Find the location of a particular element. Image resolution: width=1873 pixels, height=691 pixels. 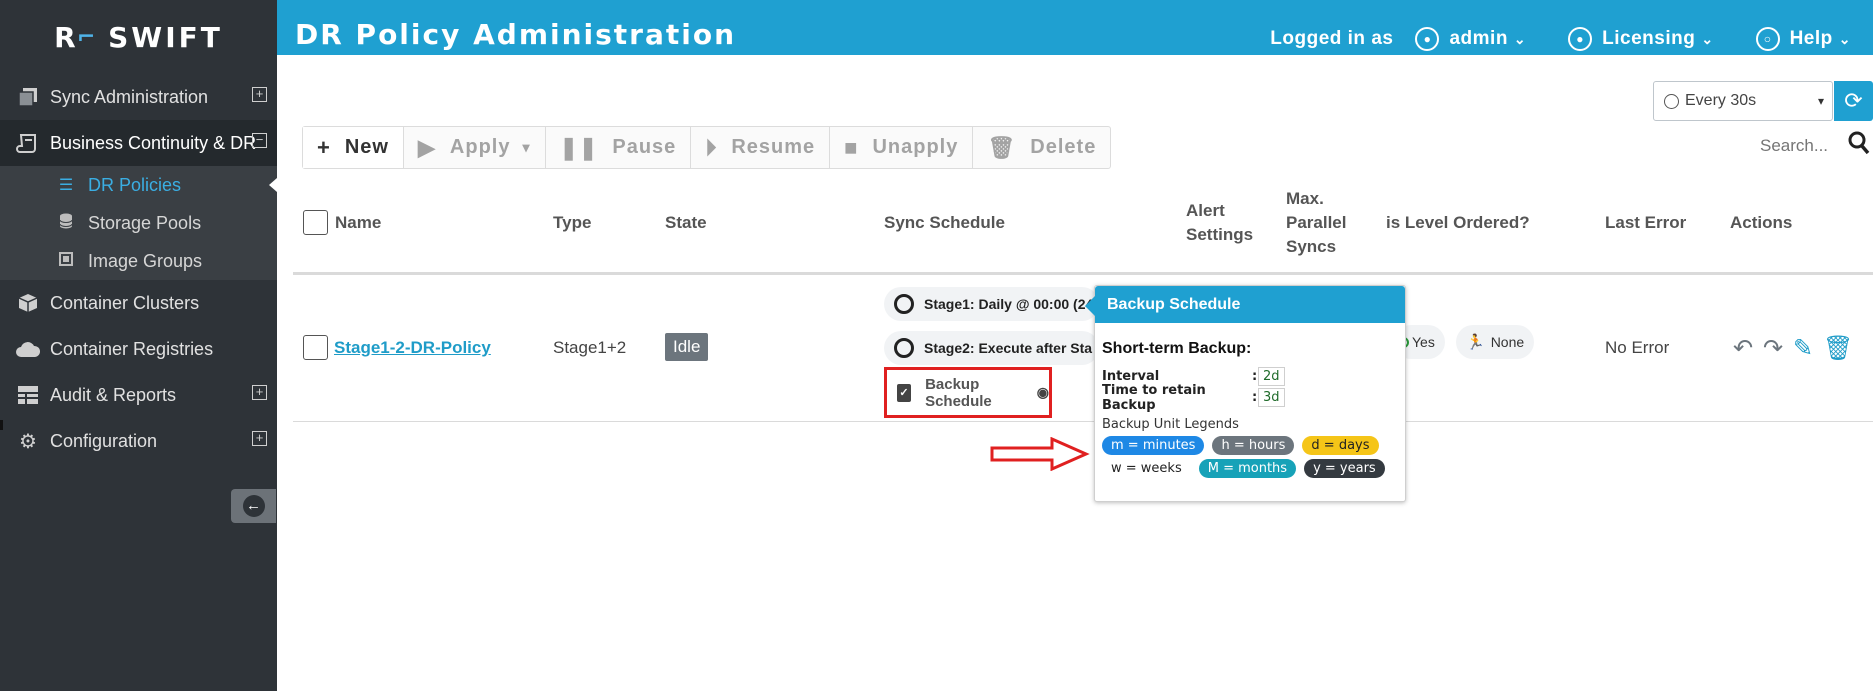

legend-hours: h = hours is located at coordinates (1253, 445).